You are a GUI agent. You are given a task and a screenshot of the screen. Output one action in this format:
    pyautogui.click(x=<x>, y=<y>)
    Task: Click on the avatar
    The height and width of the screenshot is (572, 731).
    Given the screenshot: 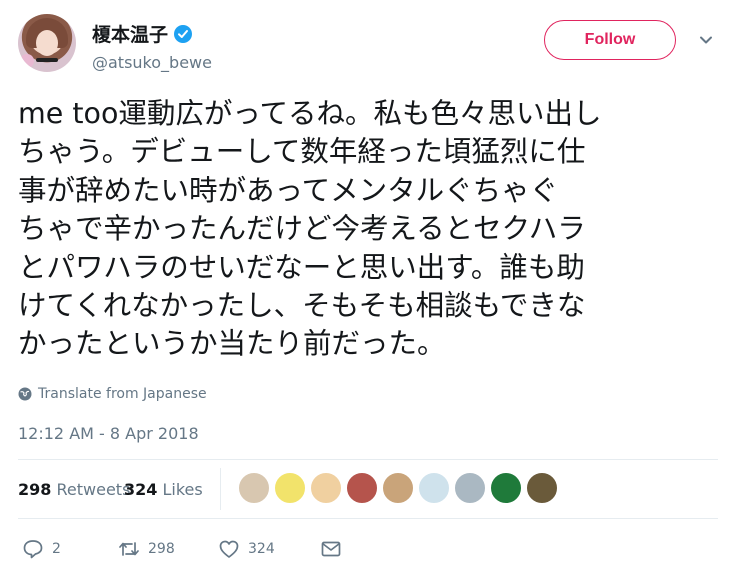 What is the action you would take?
    pyautogui.click(x=47, y=43)
    